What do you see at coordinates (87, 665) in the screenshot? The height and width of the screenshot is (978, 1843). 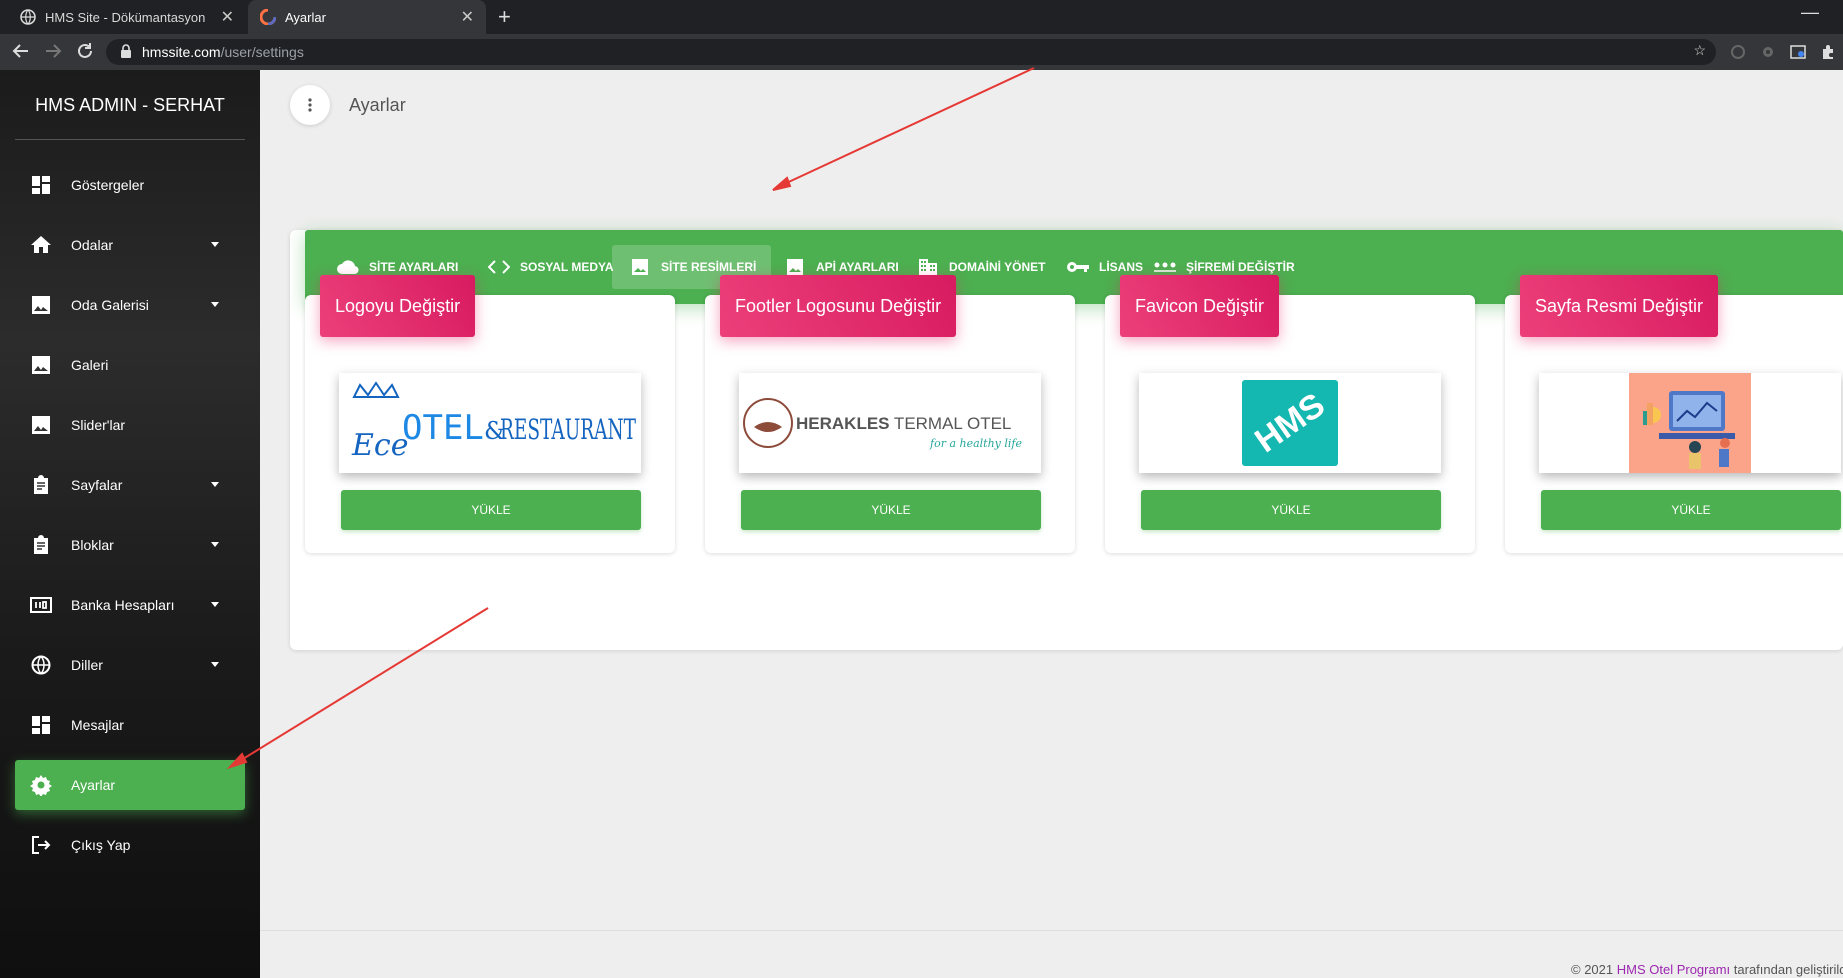 I see `sidebar-item-label: Diller` at bounding box center [87, 665].